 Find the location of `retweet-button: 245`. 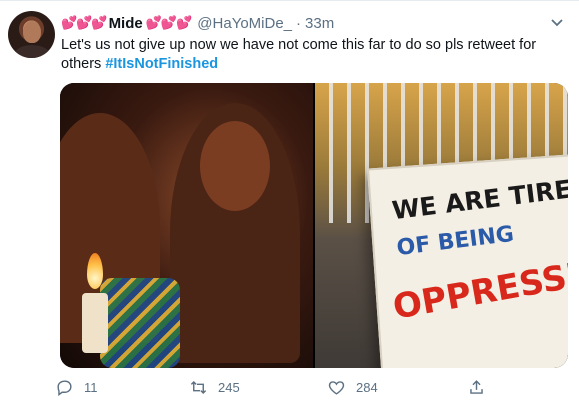

retweet-button: 245 is located at coordinates (258, 387).